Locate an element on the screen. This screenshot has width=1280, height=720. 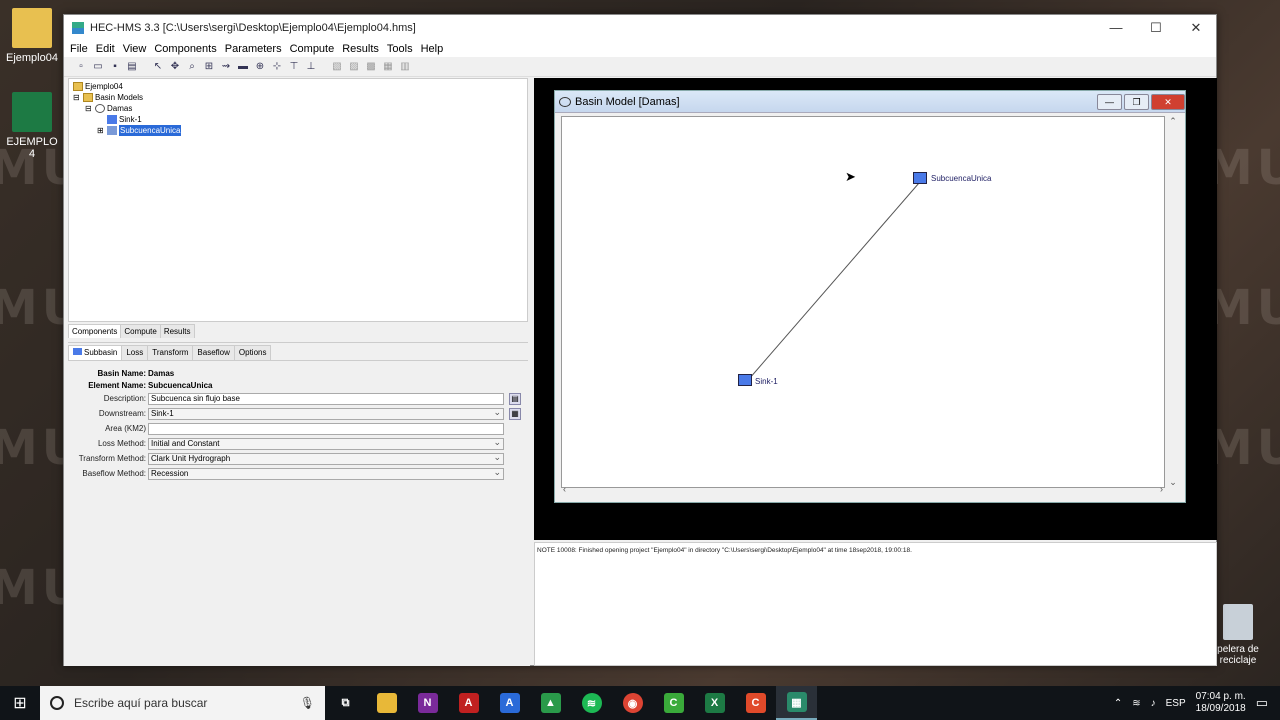
basin-maximize-button: ❐ is located at coordinates (1136, 101).